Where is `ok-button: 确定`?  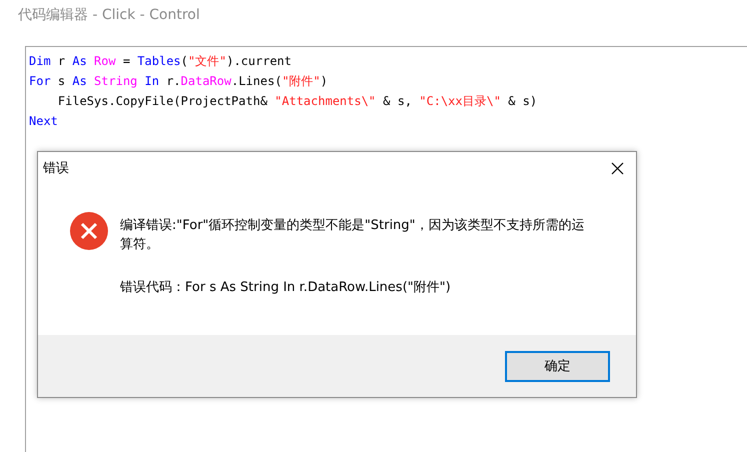 ok-button: 确定 is located at coordinates (557, 366).